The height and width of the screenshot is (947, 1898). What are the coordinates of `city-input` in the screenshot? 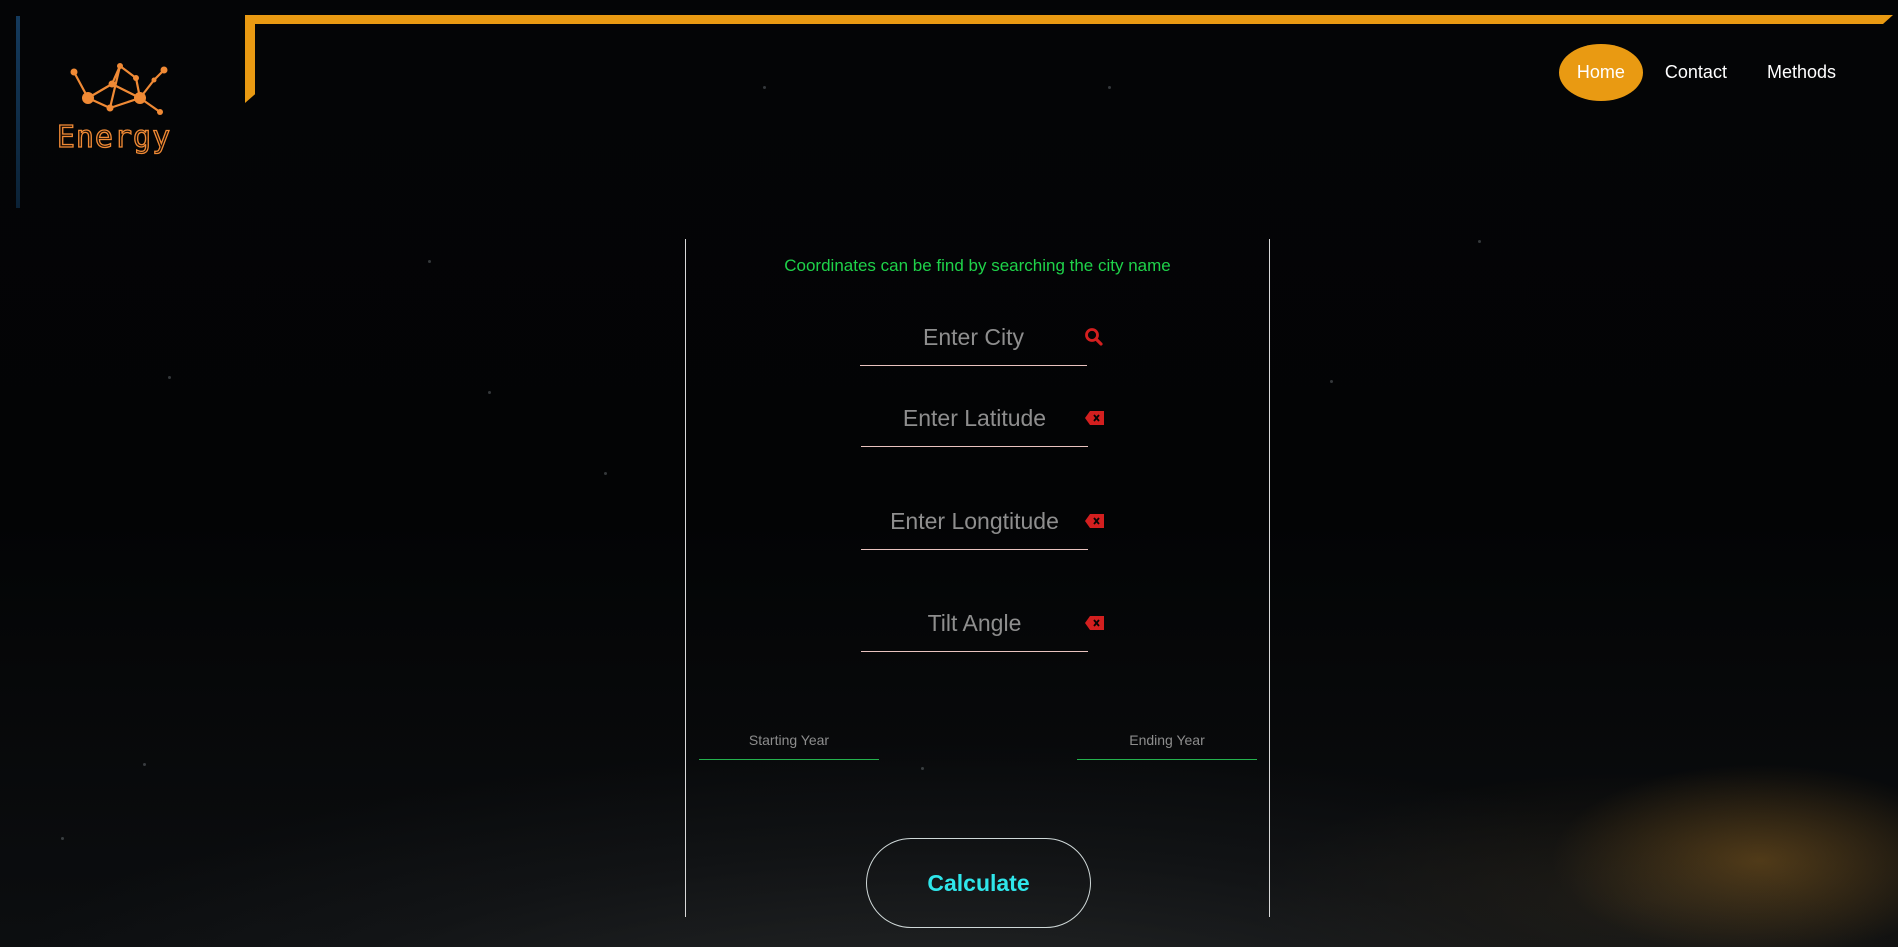 It's located at (973, 337).